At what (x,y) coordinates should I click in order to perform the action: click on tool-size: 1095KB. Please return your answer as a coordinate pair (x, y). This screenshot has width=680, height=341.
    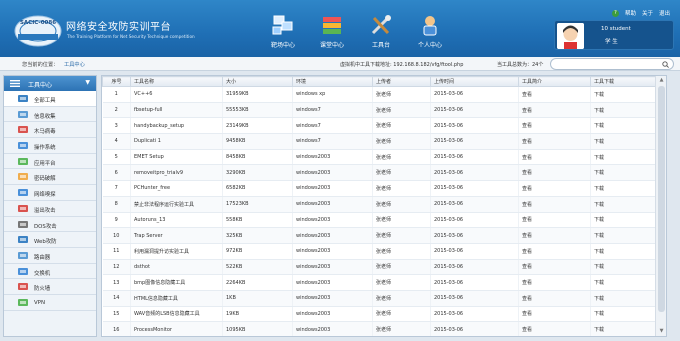
    Looking at the image, I should click on (257, 328).